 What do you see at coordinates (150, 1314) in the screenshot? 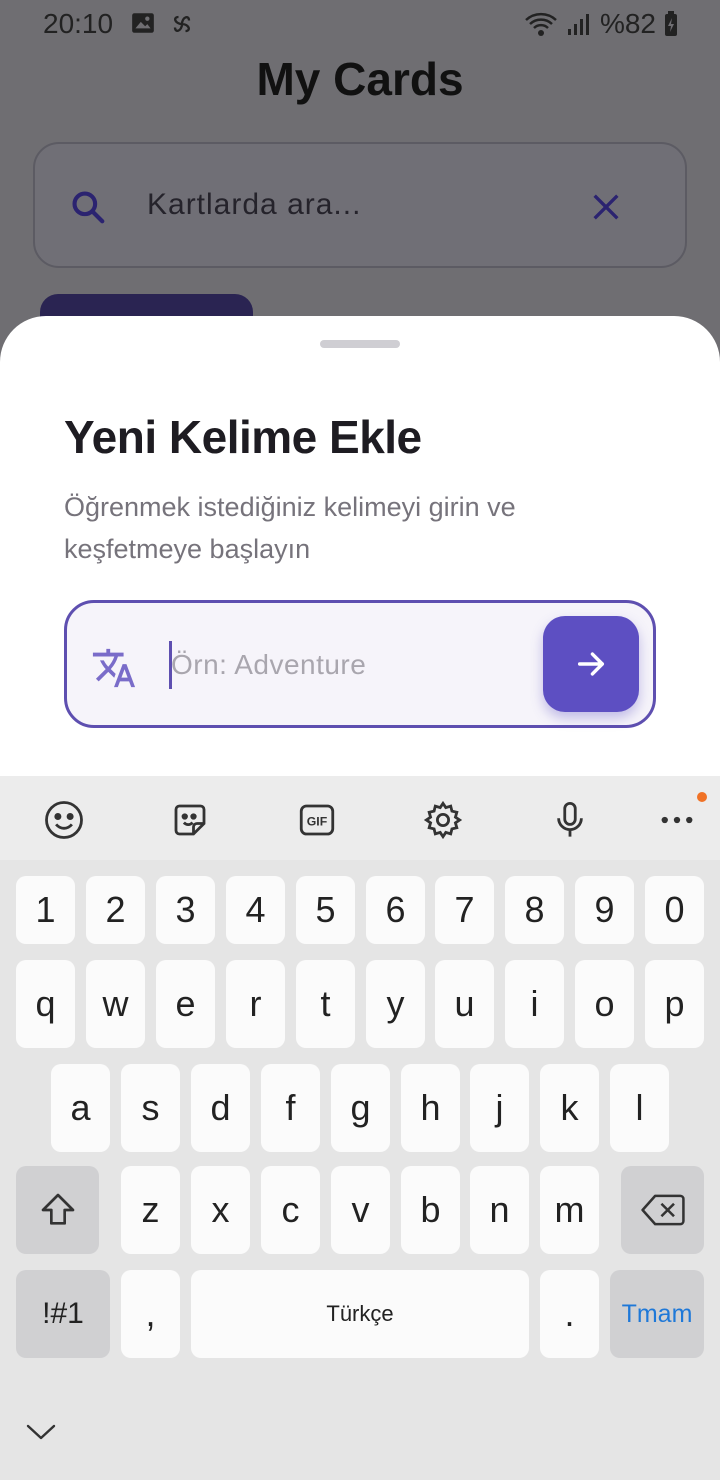
I see `comma-key: ,` at bounding box center [150, 1314].